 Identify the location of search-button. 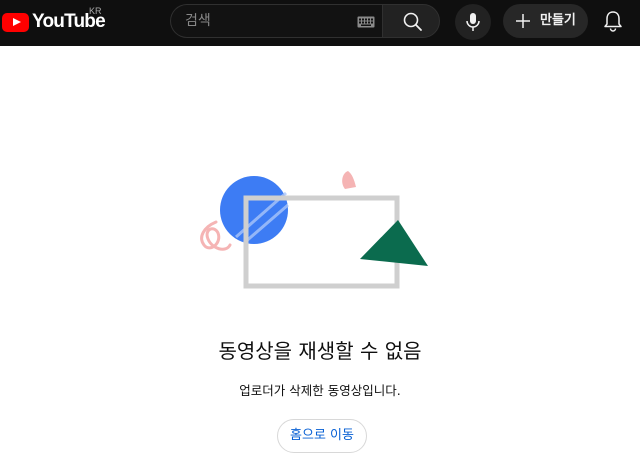
(411, 21).